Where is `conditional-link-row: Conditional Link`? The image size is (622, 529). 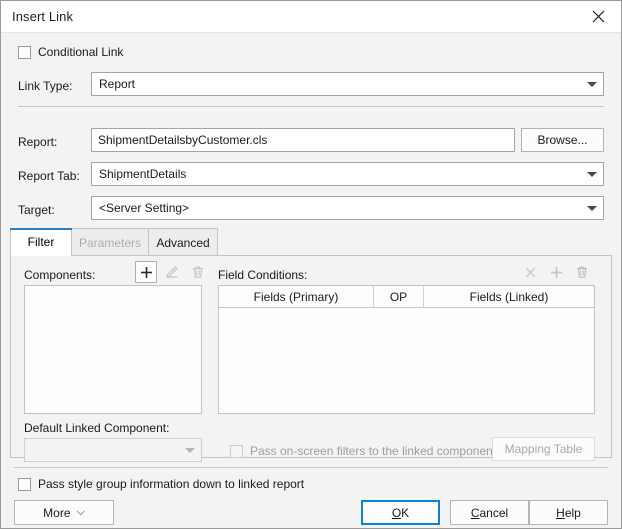
conditional-link-row: Conditional Link is located at coordinates (70, 52).